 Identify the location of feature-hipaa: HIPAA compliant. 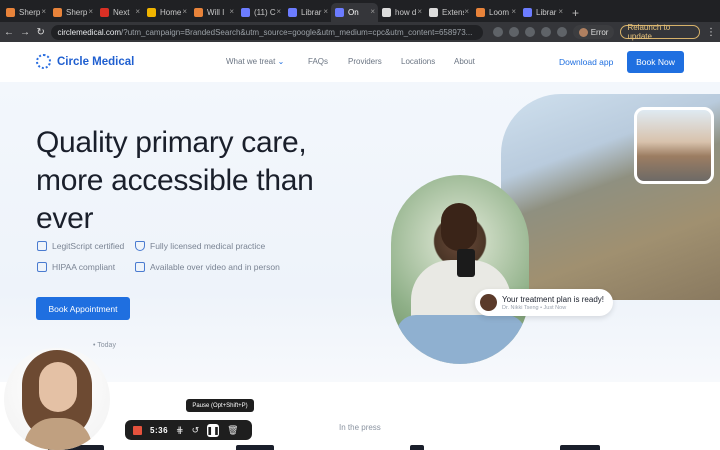
(76, 267).